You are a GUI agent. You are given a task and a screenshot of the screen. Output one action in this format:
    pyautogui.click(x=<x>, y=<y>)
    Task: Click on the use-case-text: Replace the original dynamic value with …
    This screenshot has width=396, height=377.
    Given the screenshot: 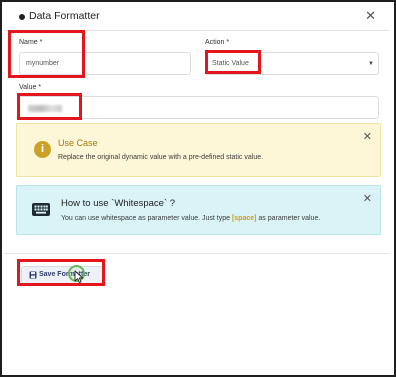 What is the action you would take?
    pyautogui.click(x=161, y=157)
    